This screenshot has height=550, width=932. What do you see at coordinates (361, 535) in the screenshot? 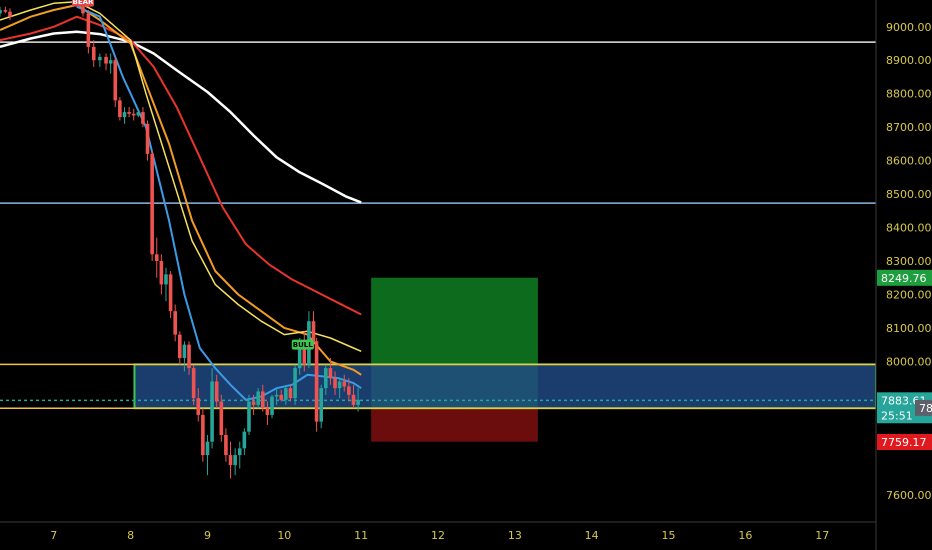
I see `time-tick-label: 11` at bounding box center [361, 535].